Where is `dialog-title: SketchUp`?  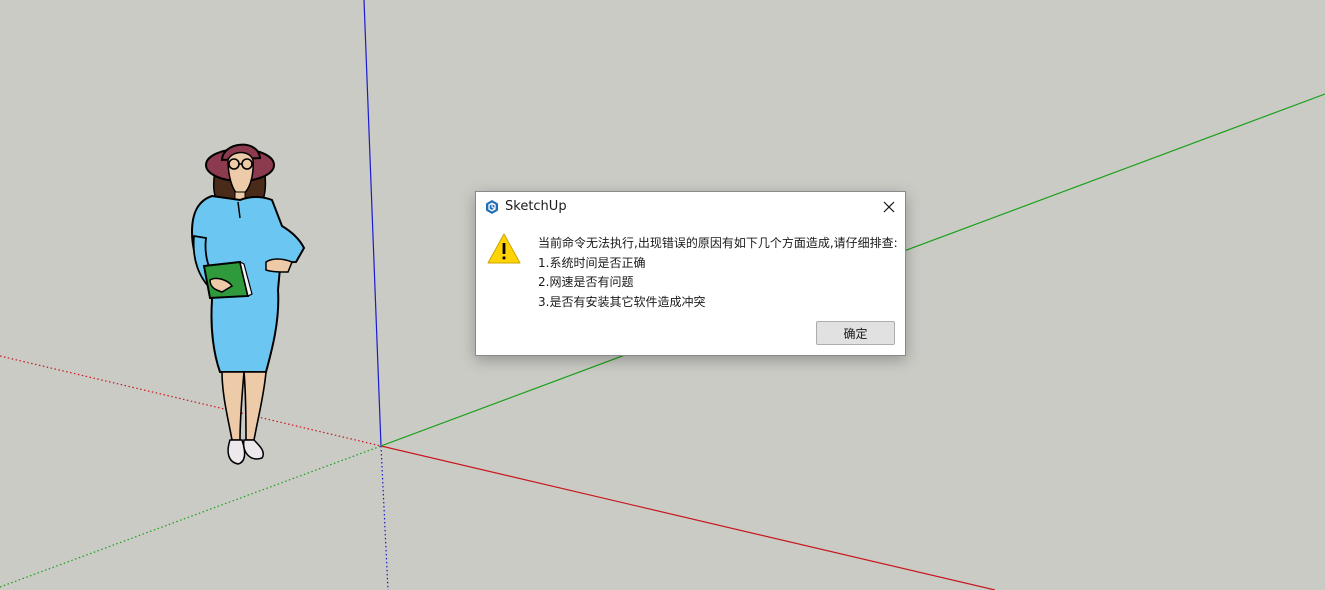 dialog-title: SketchUp is located at coordinates (536, 206).